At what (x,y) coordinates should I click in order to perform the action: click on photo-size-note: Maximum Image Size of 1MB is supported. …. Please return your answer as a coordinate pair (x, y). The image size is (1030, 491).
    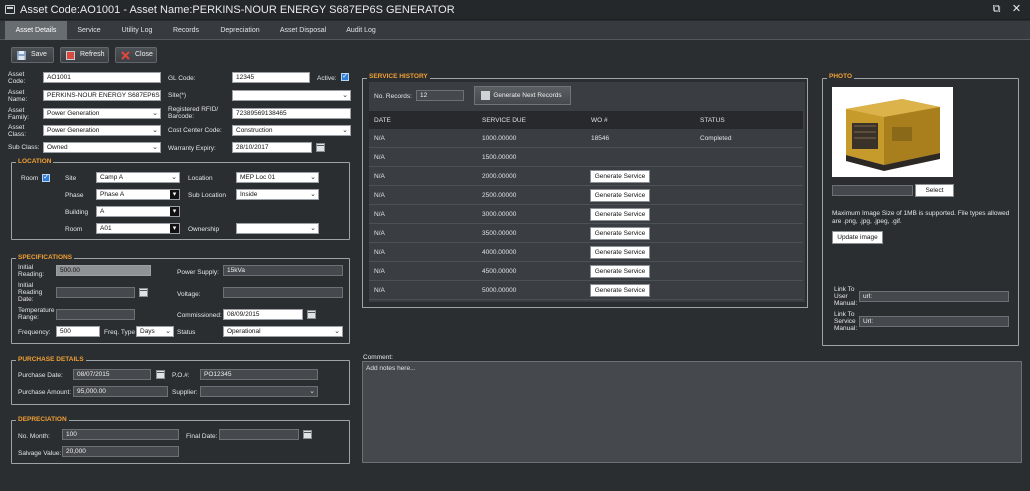
    Looking at the image, I should click on (921, 217).